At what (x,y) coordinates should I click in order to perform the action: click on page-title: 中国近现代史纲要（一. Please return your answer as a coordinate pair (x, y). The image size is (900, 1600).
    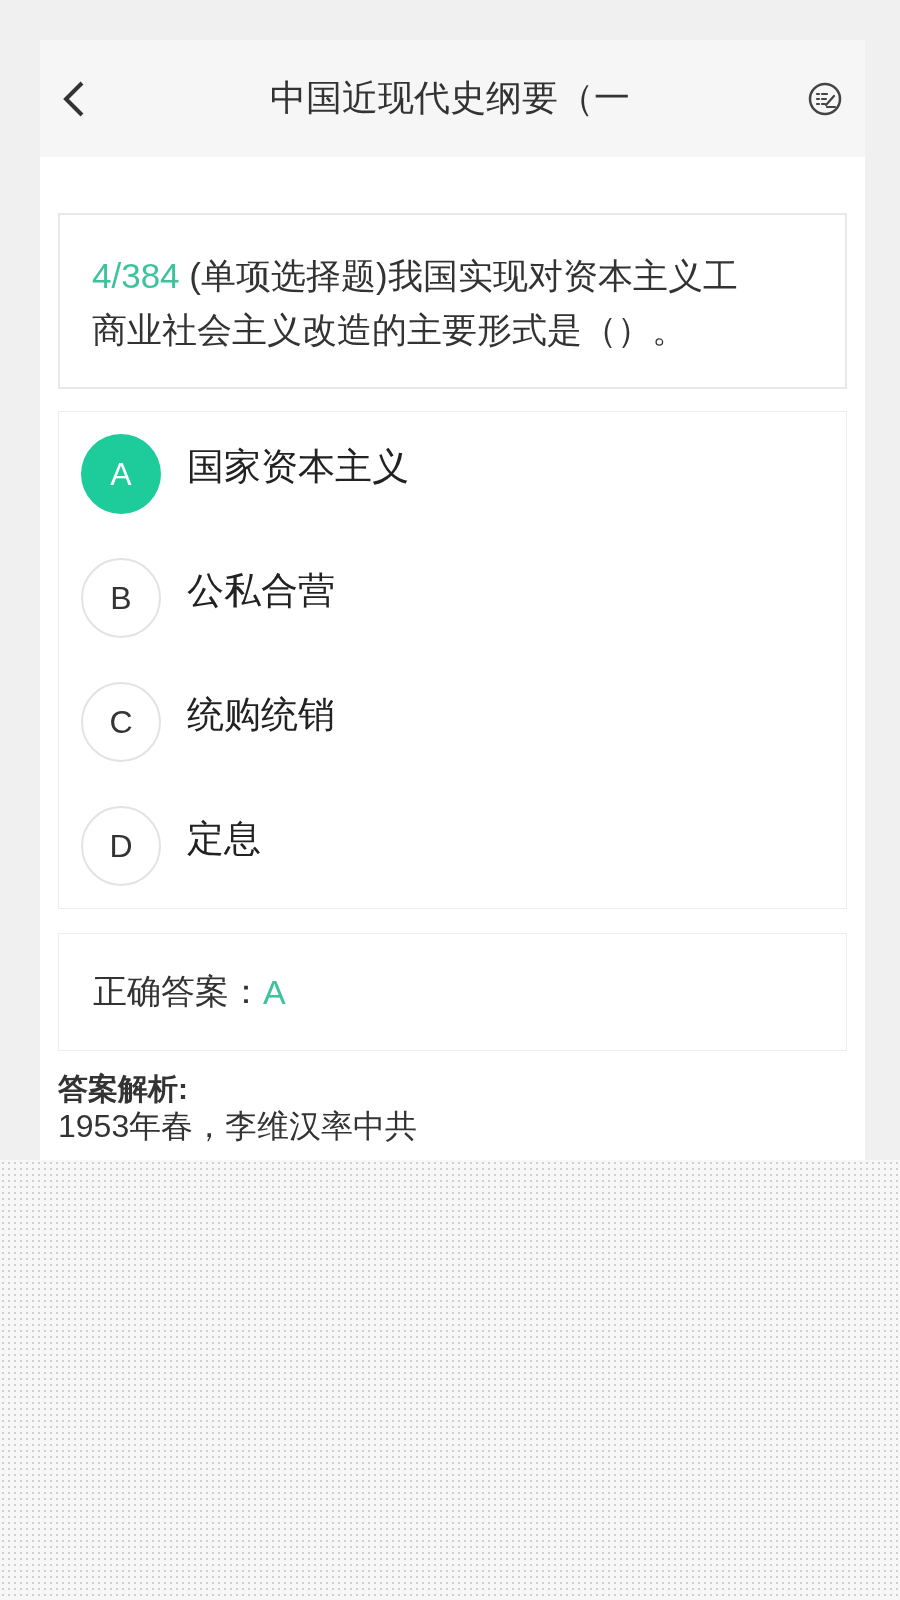
    Looking at the image, I should click on (449, 98).